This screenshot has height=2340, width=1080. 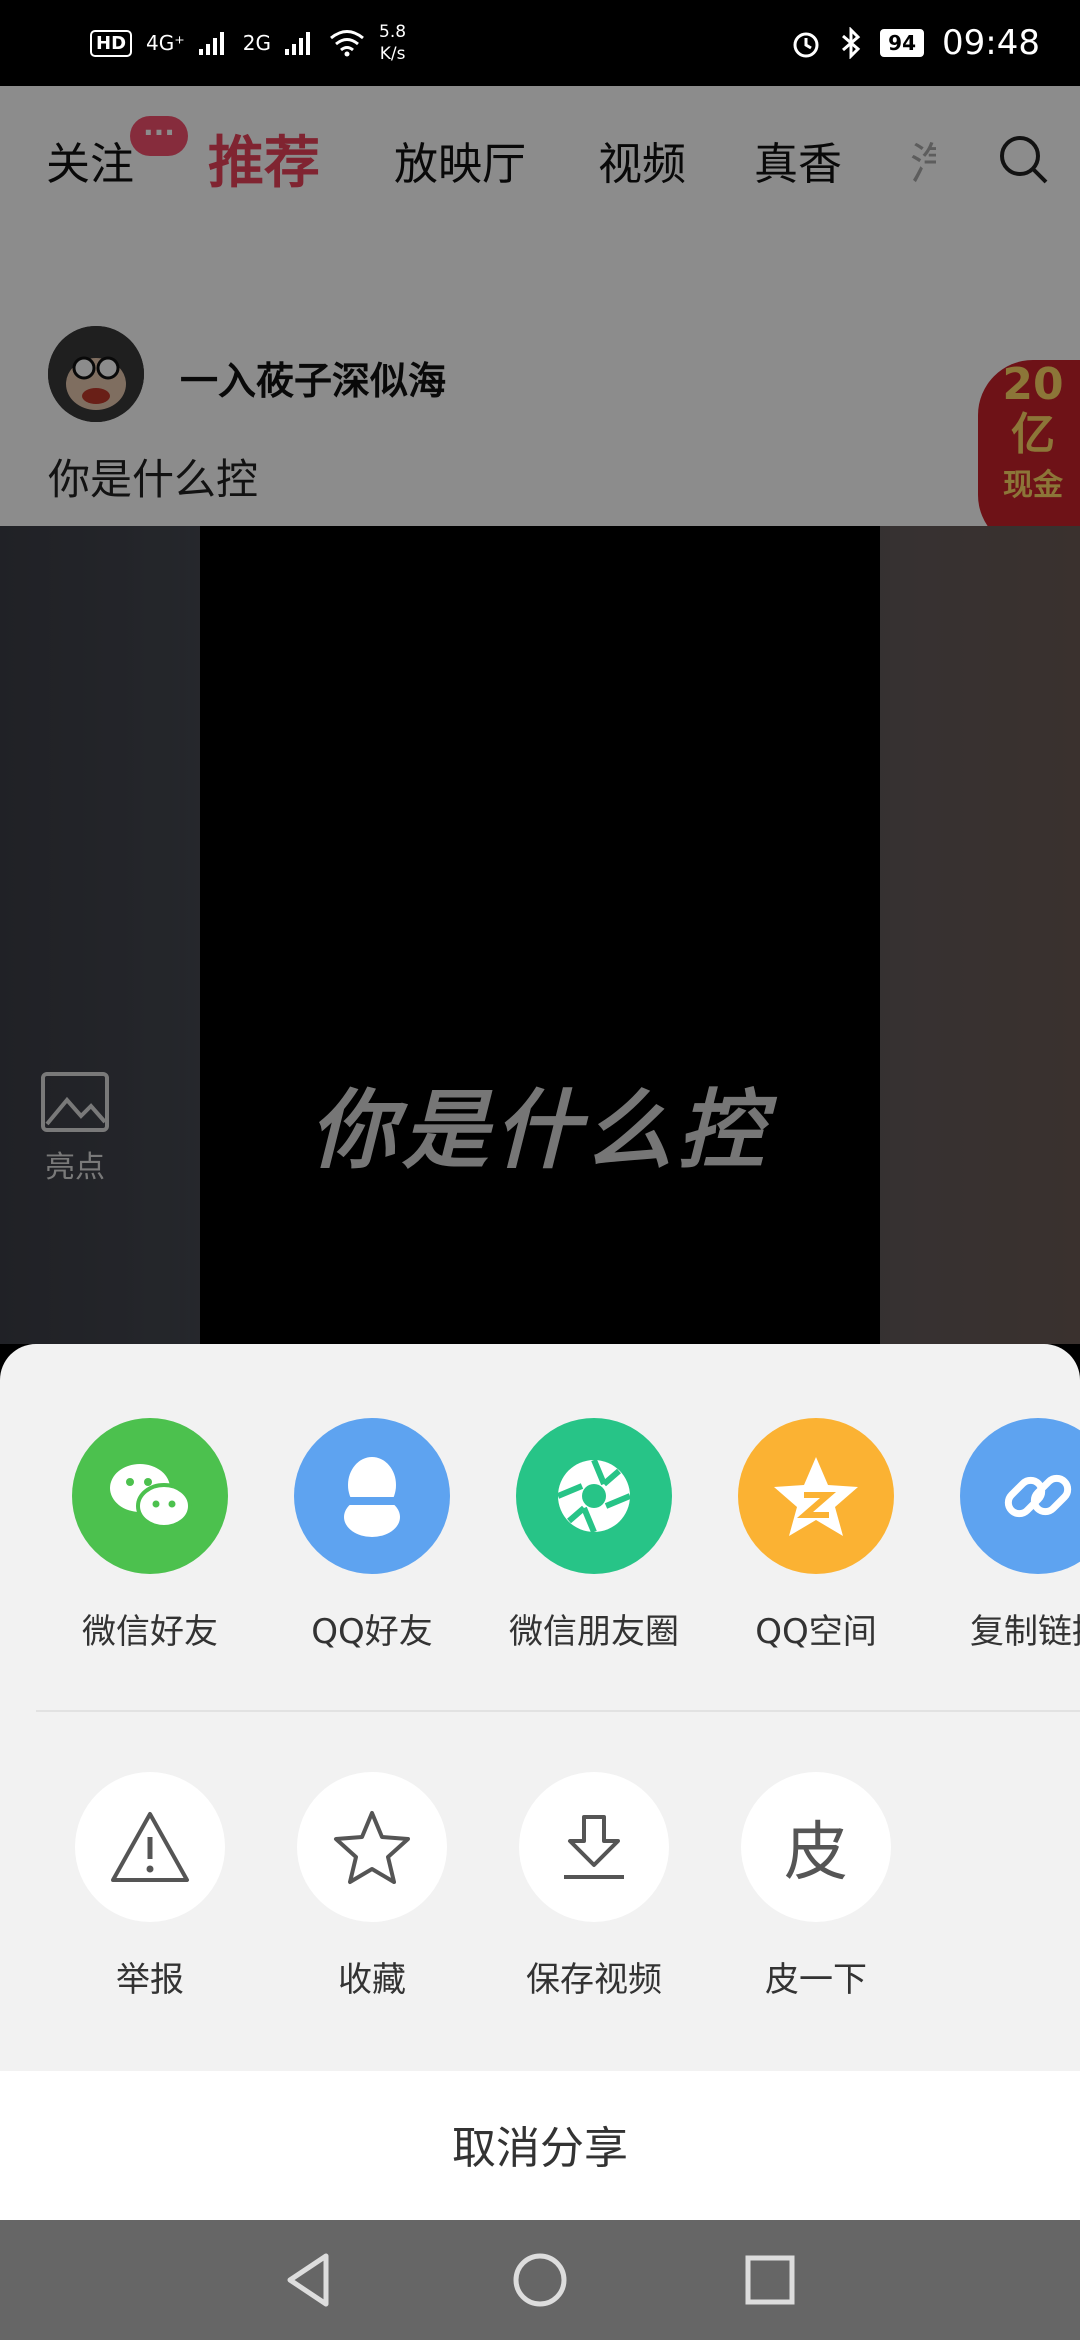 What do you see at coordinates (1020, 1496) in the screenshot?
I see `link-icon` at bounding box center [1020, 1496].